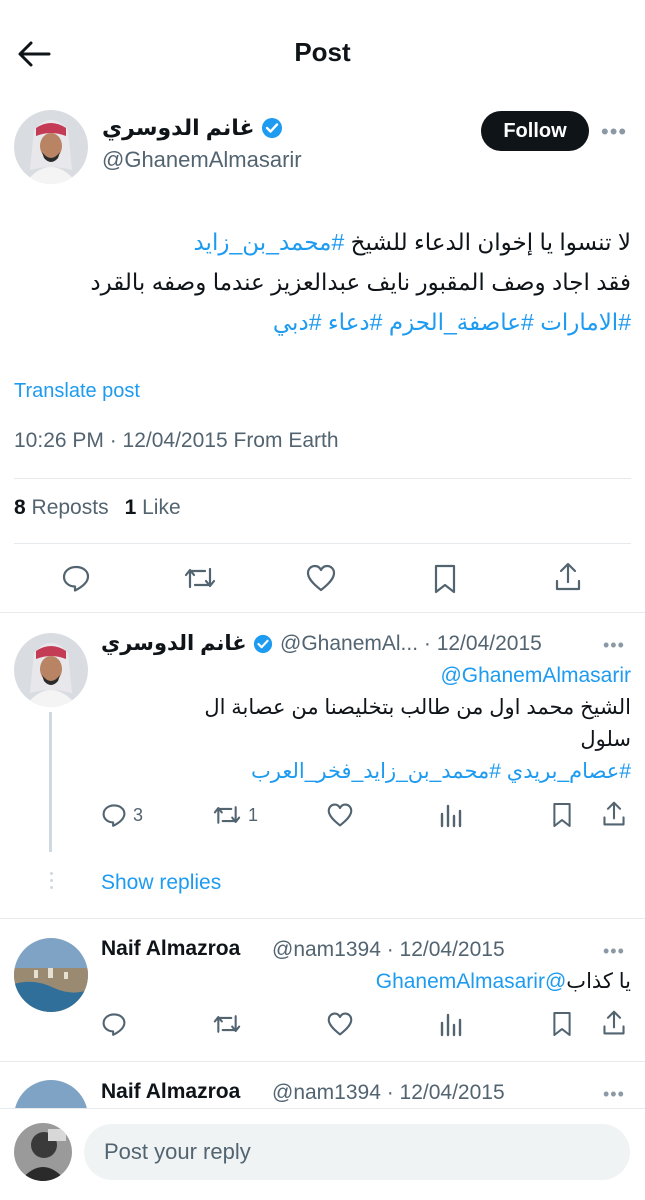 Image resolution: width=645 pixels, height=1200 pixels. Describe the element at coordinates (61, 508) in the screenshot. I see `reposts-stat: 8 Reposts` at that location.